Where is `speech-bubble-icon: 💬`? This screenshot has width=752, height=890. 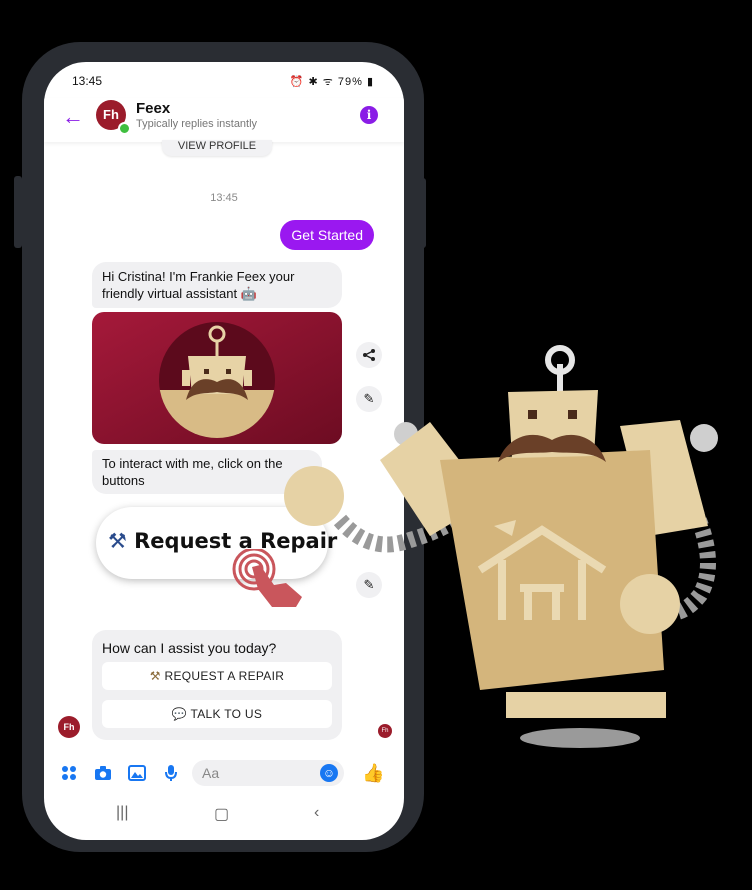 speech-bubble-icon: 💬 is located at coordinates (179, 714).